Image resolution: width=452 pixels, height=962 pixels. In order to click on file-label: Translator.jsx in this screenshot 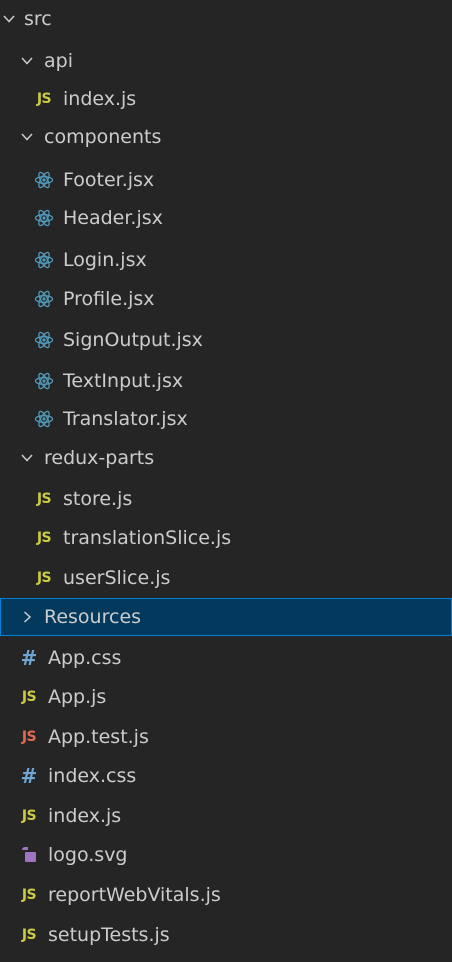, I will do `click(125, 419)`.